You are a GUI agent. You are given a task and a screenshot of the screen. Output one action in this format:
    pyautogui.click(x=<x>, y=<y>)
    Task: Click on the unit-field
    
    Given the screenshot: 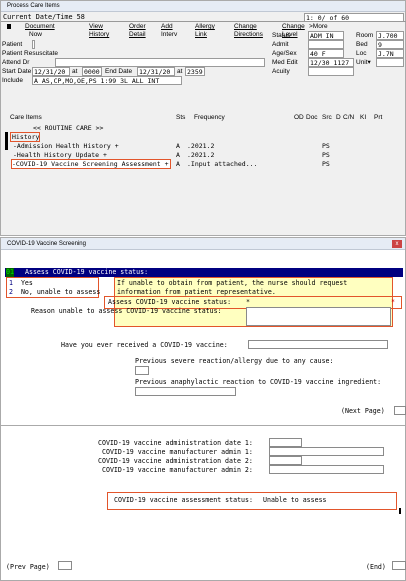 What is the action you would take?
    pyautogui.click(x=390, y=62)
    